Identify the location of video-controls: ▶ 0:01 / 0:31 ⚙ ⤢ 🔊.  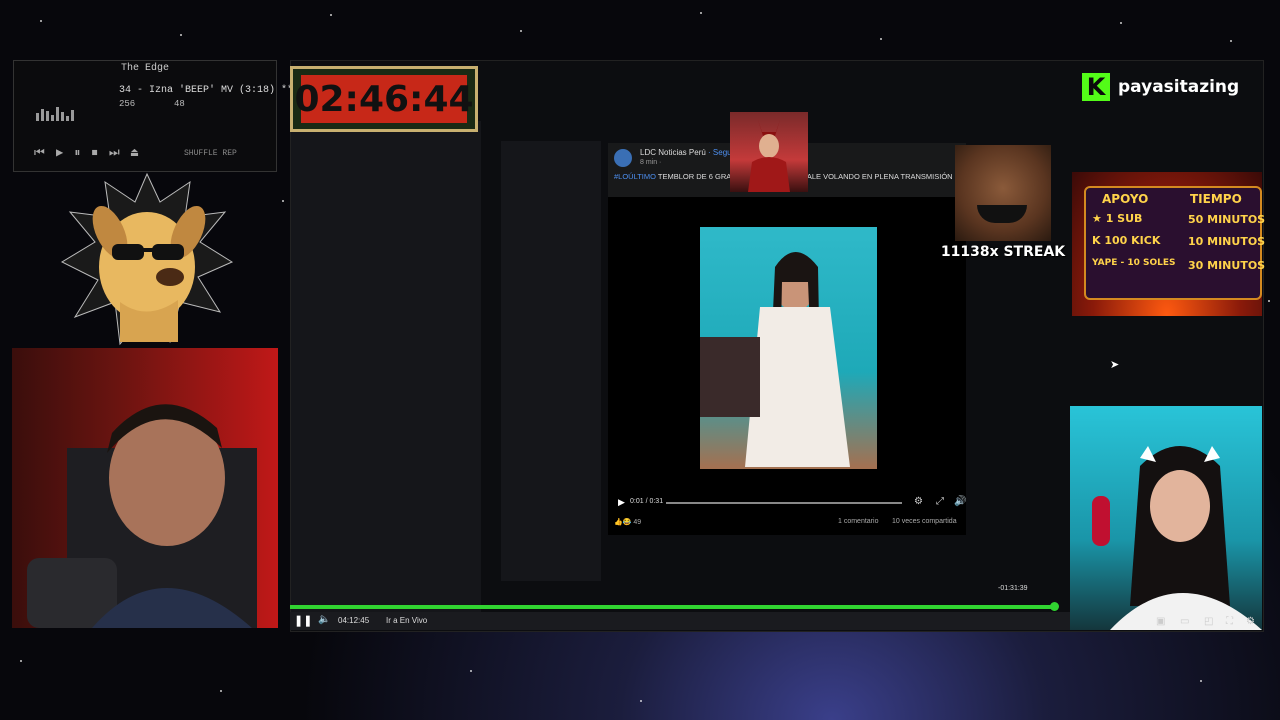
(790, 503).